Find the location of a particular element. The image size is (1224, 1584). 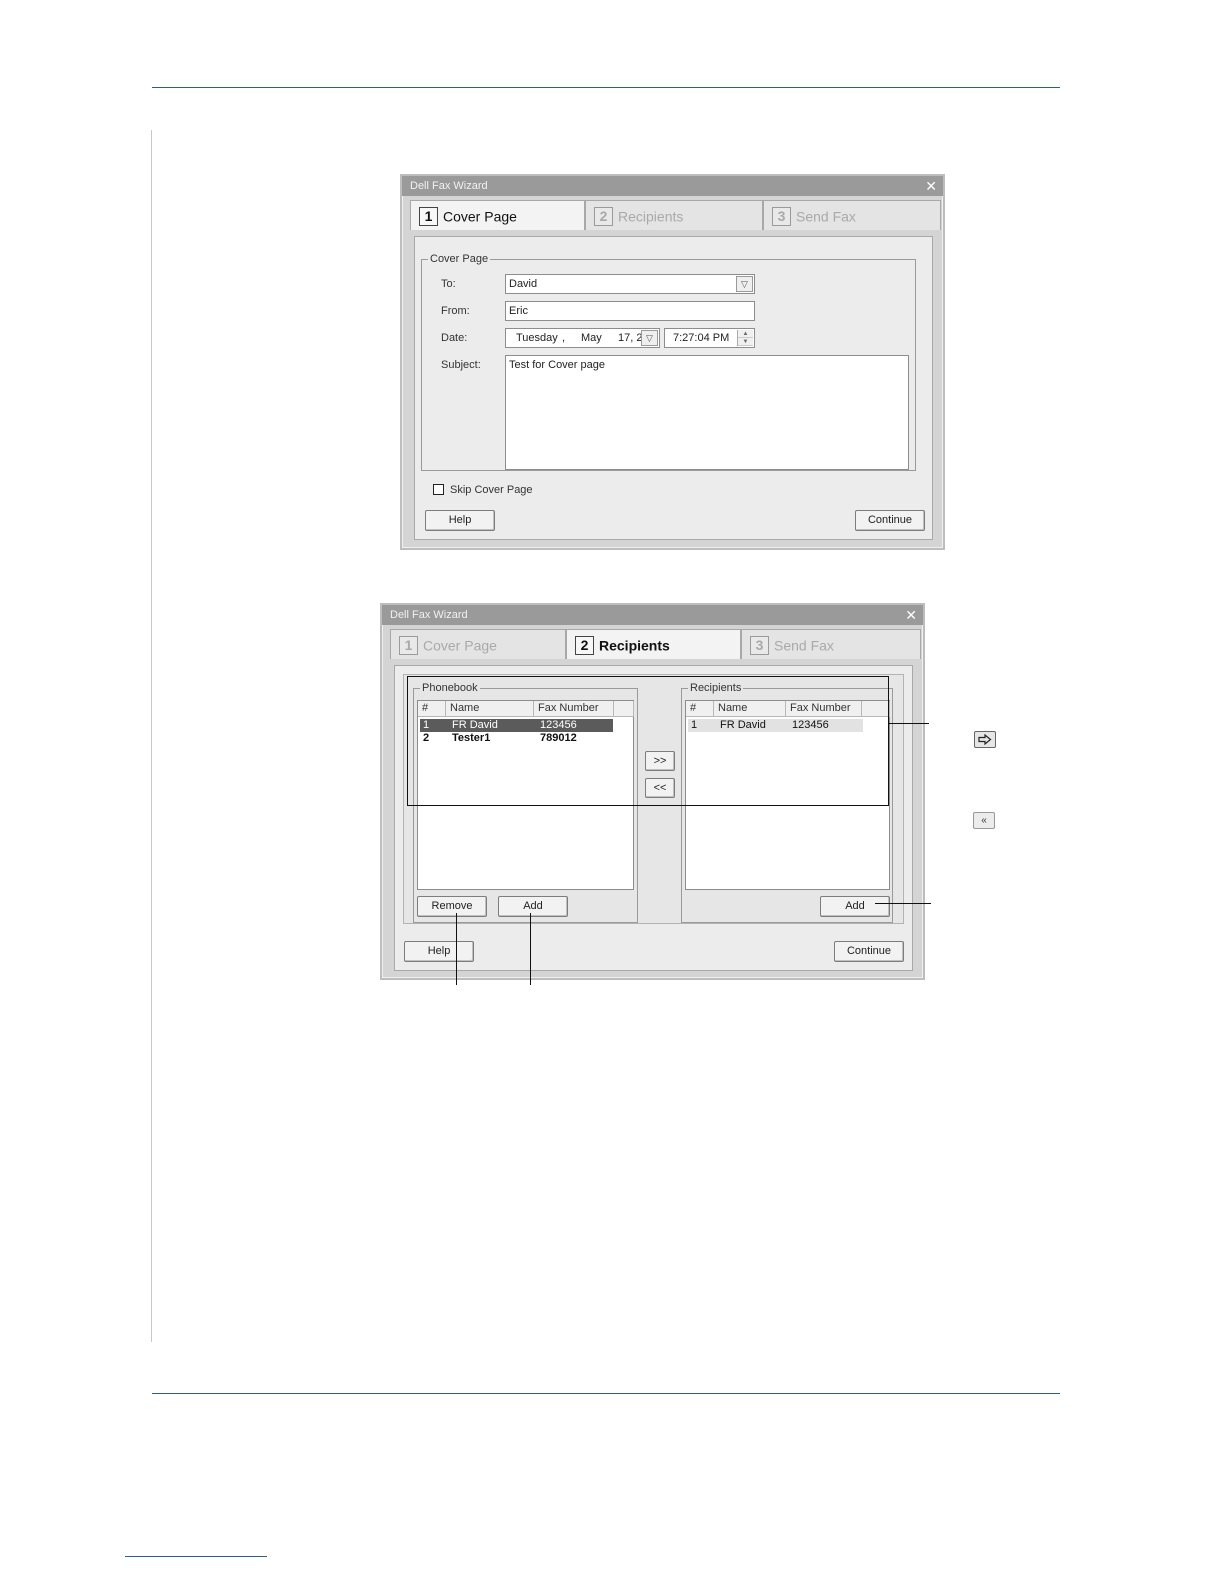

footer-underline is located at coordinates (196, 1556).